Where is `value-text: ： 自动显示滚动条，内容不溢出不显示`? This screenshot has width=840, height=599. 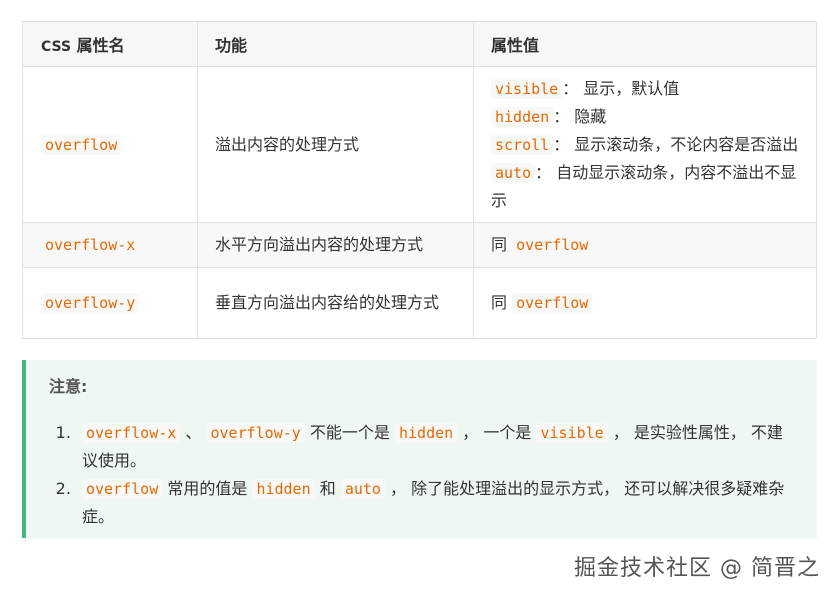 value-text: ： 自动显示滚动条，内容不溢出不显示 is located at coordinates (644, 186).